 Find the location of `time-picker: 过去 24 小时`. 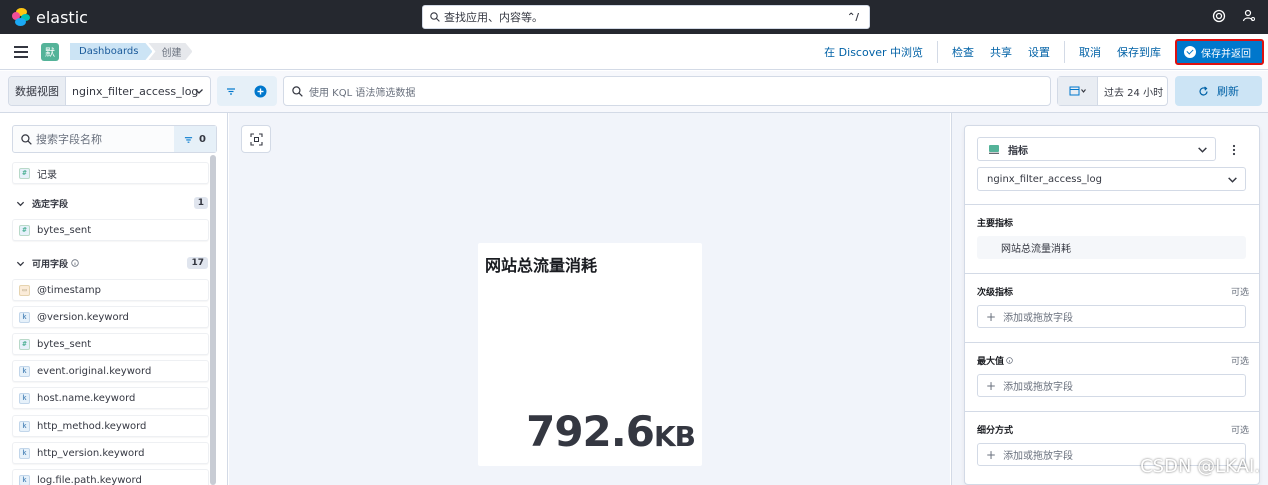

time-picker: 过去 24 小时 is located at coordinates (1112, 91).